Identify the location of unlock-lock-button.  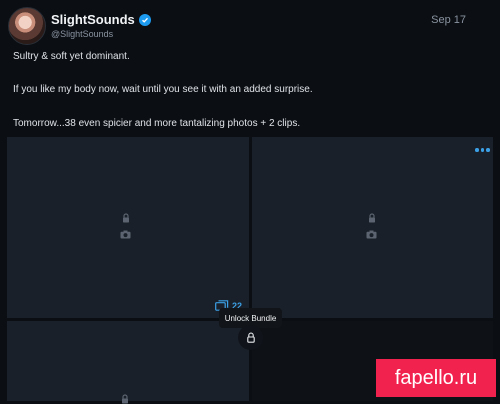
(250, 337).